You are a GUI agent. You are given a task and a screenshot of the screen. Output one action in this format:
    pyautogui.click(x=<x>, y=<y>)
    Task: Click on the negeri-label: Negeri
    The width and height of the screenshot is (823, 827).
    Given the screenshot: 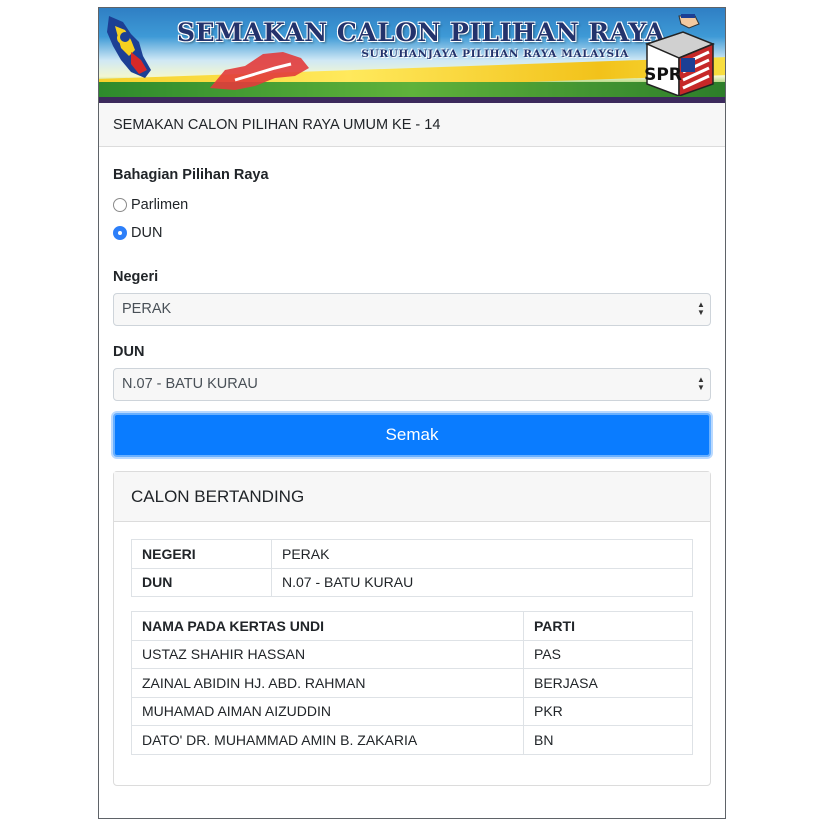 What is the action you would take?
    pyautogui.click(x=136, y=277)
    